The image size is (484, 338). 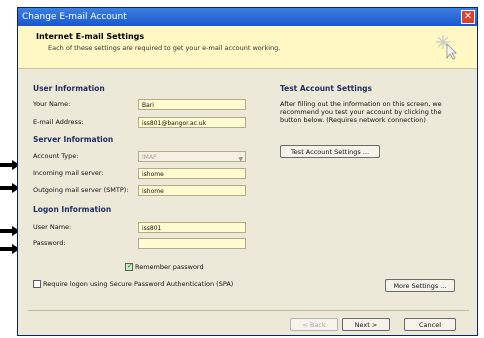 What do you see at coordinates (446, 47) in the screenshot?
I see `sparkle-cursor-icon` at bounding box center [446, 47].